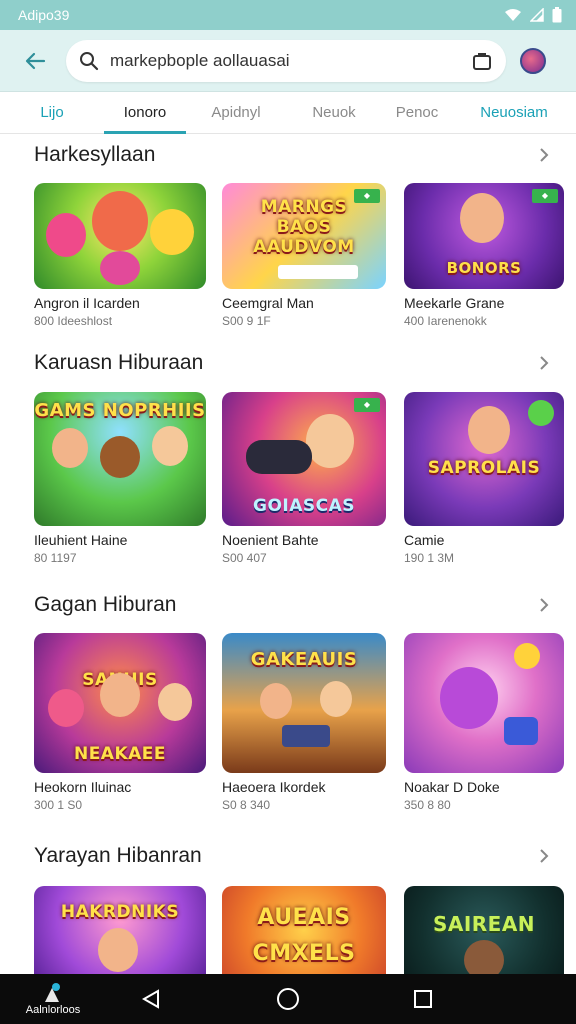 The width and height of the screenshot is (576, 1024). I want to click on game-thumbnail: GAMS NOPRHIIS, so click(120, 459).